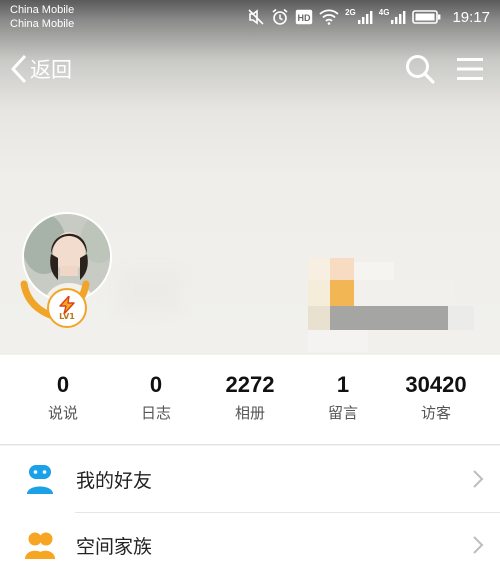 The width and height of the screenshot is (500, 569). I want to click on stat-label: 留言, so click(342, 413).